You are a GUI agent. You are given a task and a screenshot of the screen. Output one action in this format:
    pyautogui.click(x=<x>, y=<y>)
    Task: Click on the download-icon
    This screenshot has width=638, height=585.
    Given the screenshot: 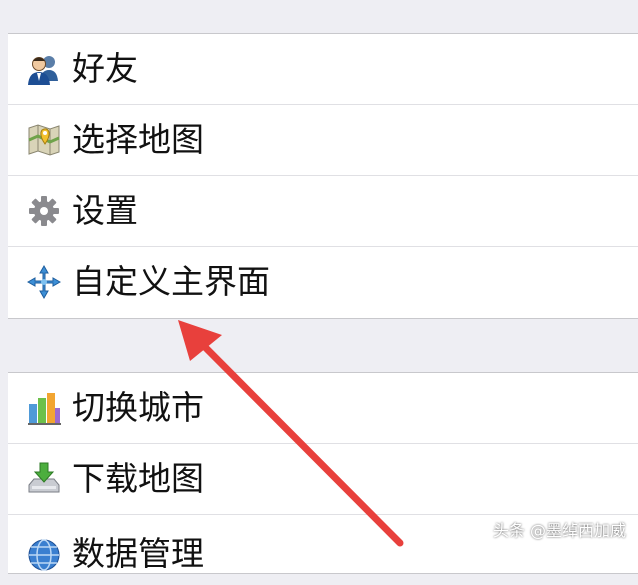 What is the action you would take?
    pyautogui.click(x=44, y=477)
    